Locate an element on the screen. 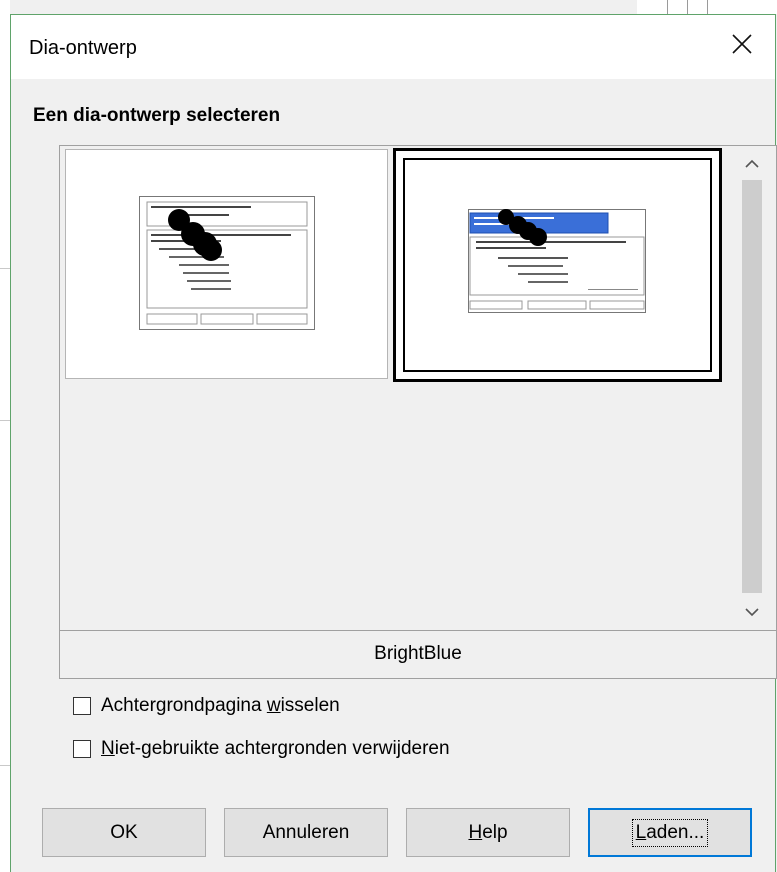  close-button is located at coordinates (743, 47).